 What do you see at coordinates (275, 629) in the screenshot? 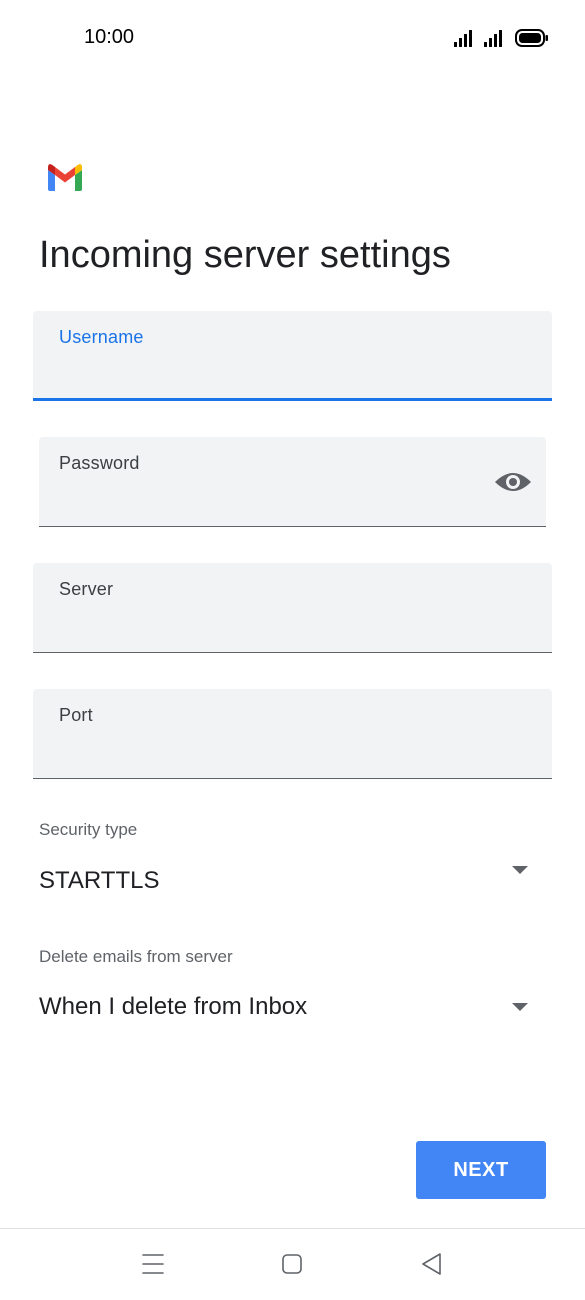
I see `server-input` at bounding box center [275, 629].